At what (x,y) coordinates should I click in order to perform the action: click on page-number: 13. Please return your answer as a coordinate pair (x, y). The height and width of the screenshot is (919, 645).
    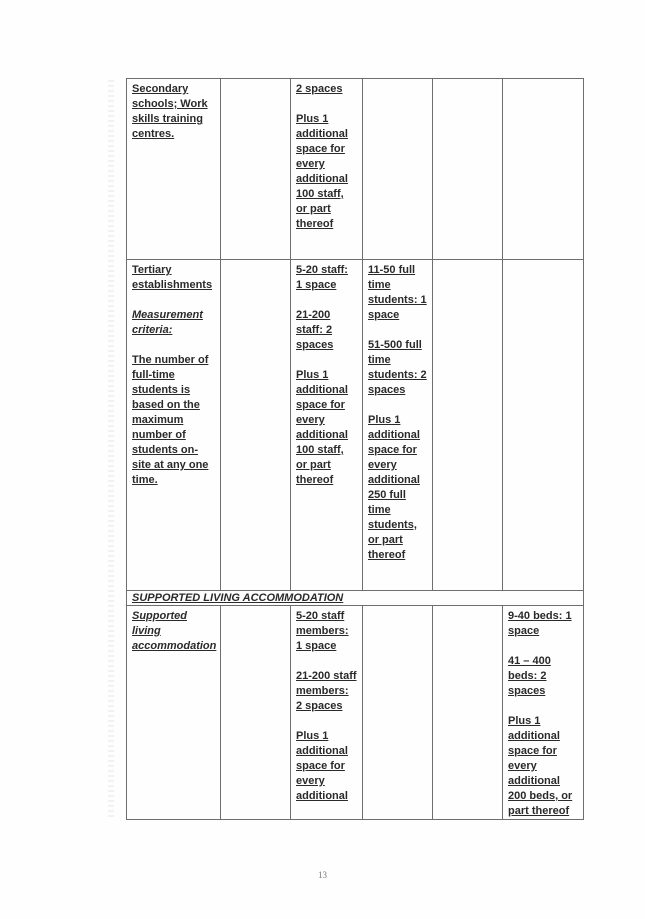
    Looking at the image, I should click on (322, 875).